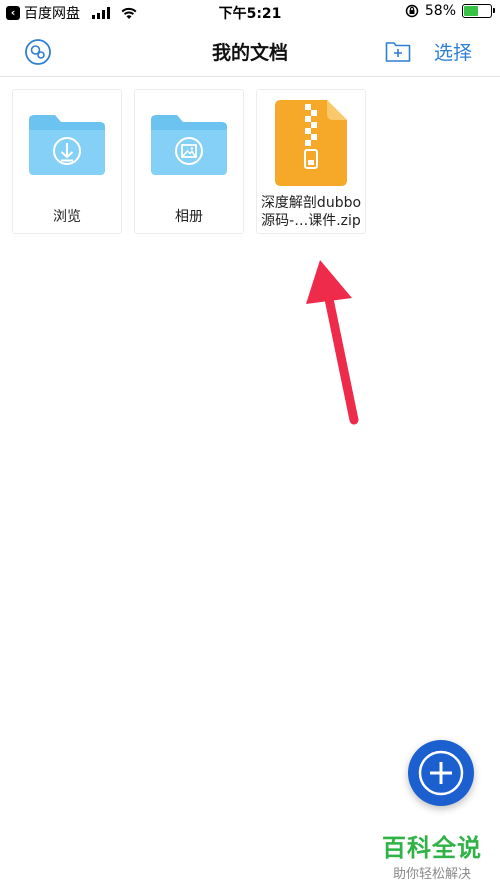  Describe the element at coordinates (189, 145) in the screenshot. I see `image-folder-icon` at that location.